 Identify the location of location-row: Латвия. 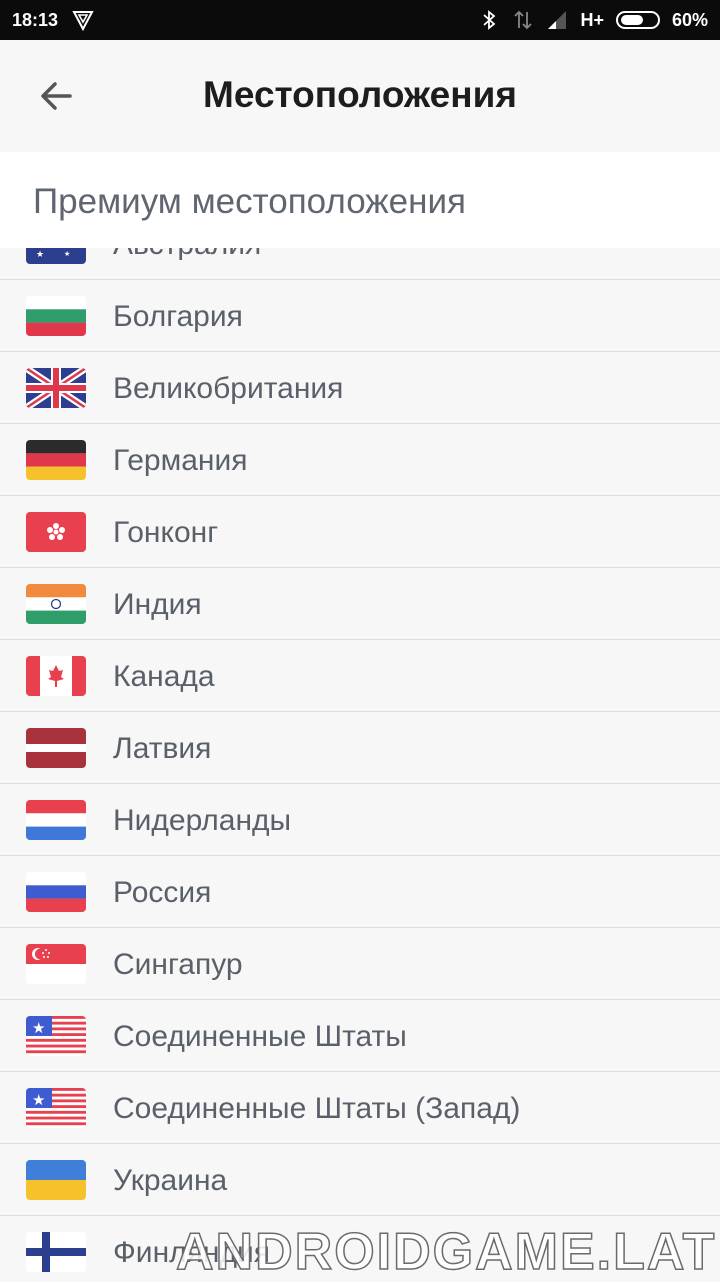
(360, 748).